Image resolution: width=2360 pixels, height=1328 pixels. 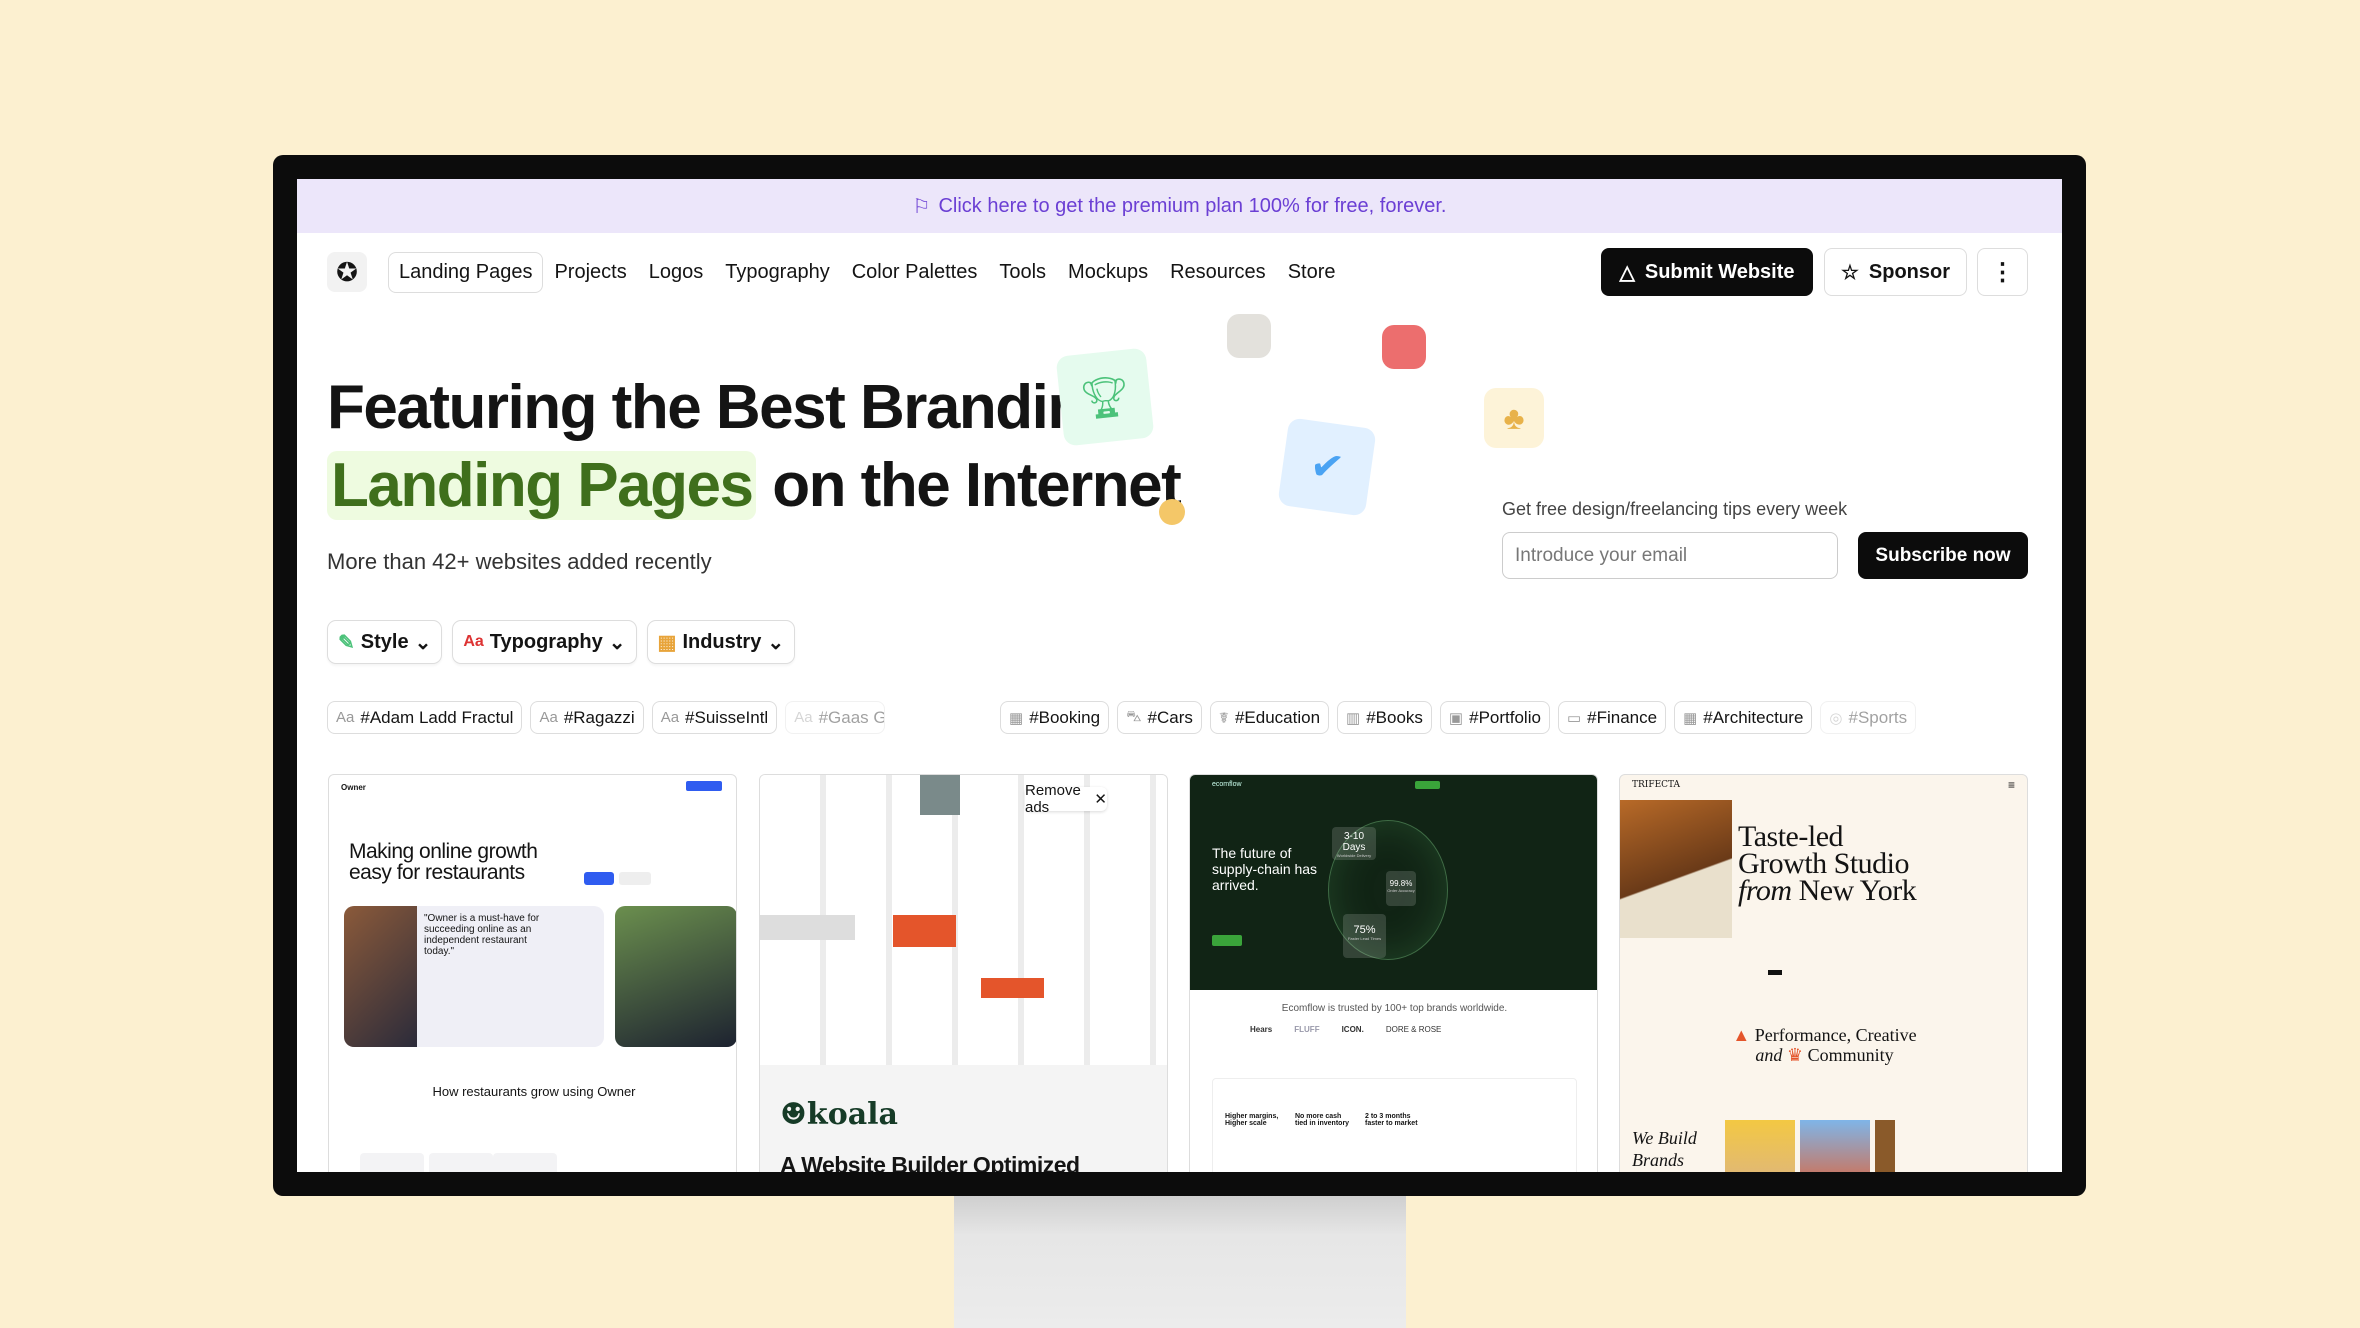 What do you see at coordinates (1574, 718) in the screenshot?
I see `banknote-icon: ▭` at bounding box center [1574, 718].